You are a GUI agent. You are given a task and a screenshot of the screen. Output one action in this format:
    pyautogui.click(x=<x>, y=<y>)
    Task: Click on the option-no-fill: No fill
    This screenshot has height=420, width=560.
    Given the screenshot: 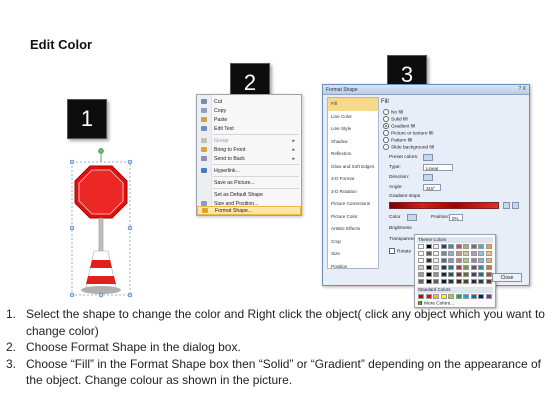 What is the action you would take?
    pyautogui.click(x=393, y=112)
    